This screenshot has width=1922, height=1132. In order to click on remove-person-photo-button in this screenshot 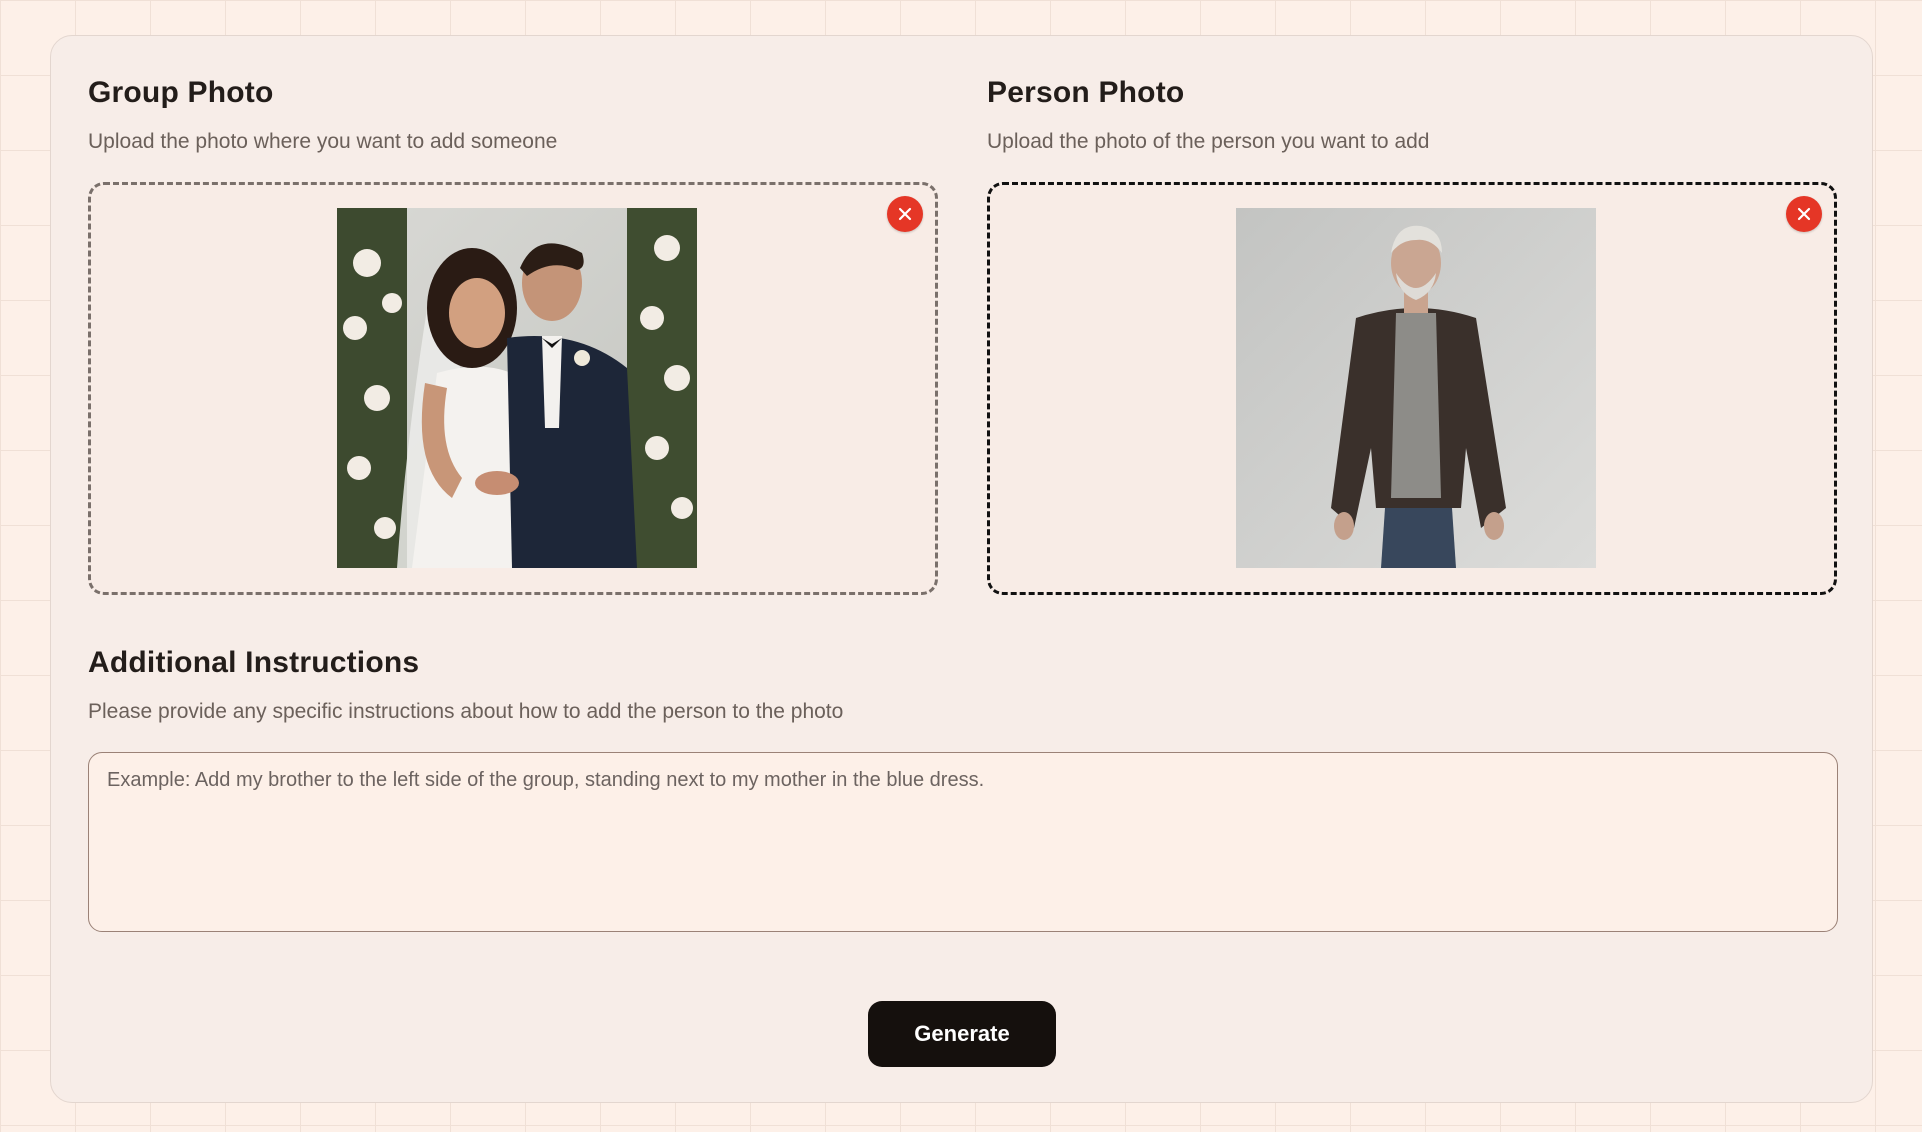, I will do `click(1804, 214)`.